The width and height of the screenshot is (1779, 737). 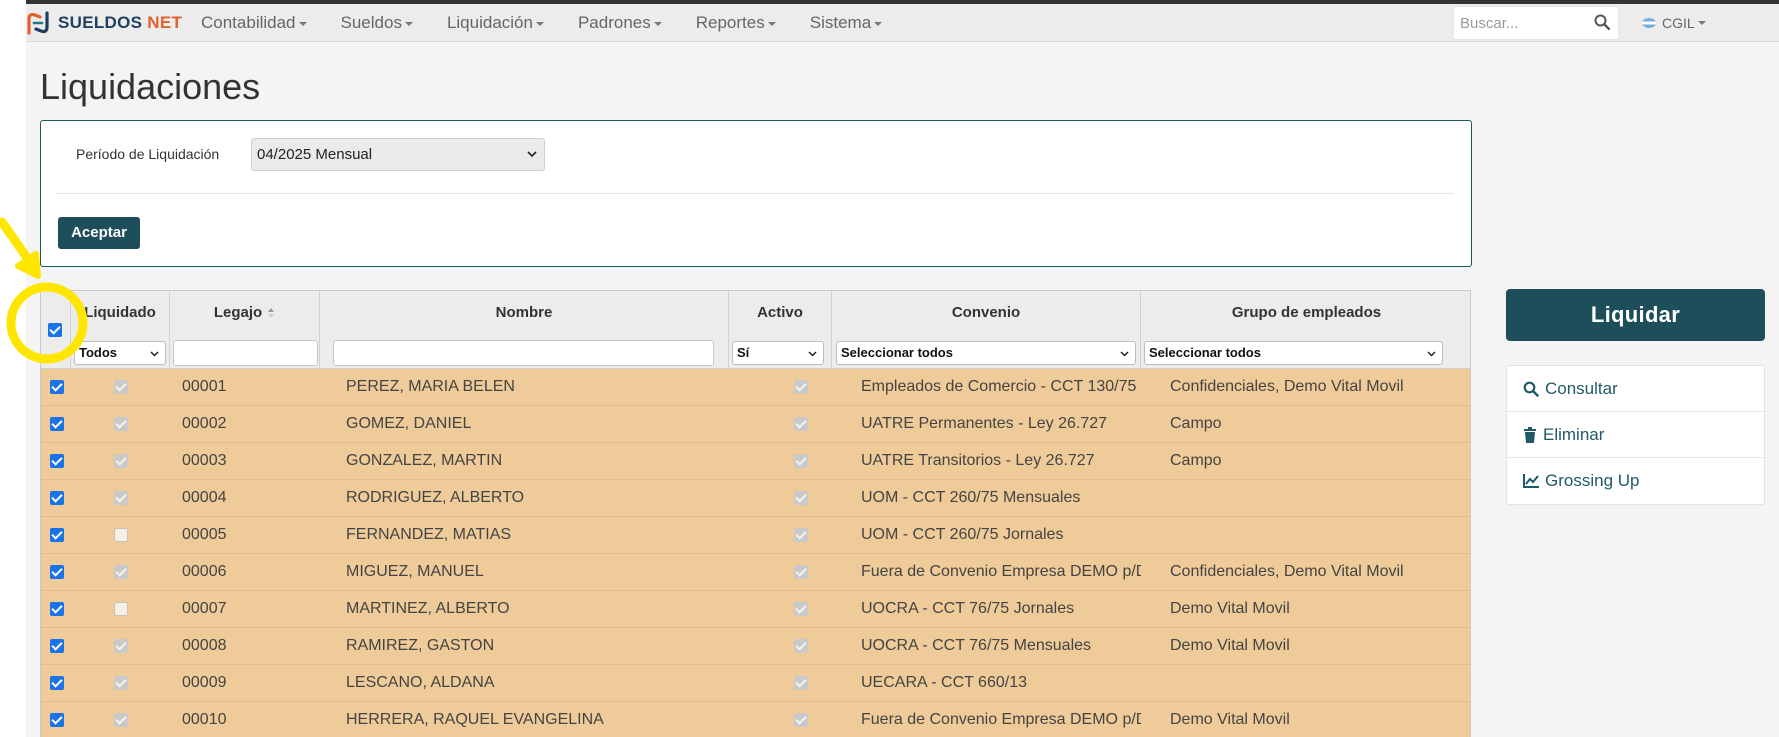 What do you see at coordinates (778, 353) in the screenshot?
I see `activo-filter: Sí` at bounding box center [778, 353].